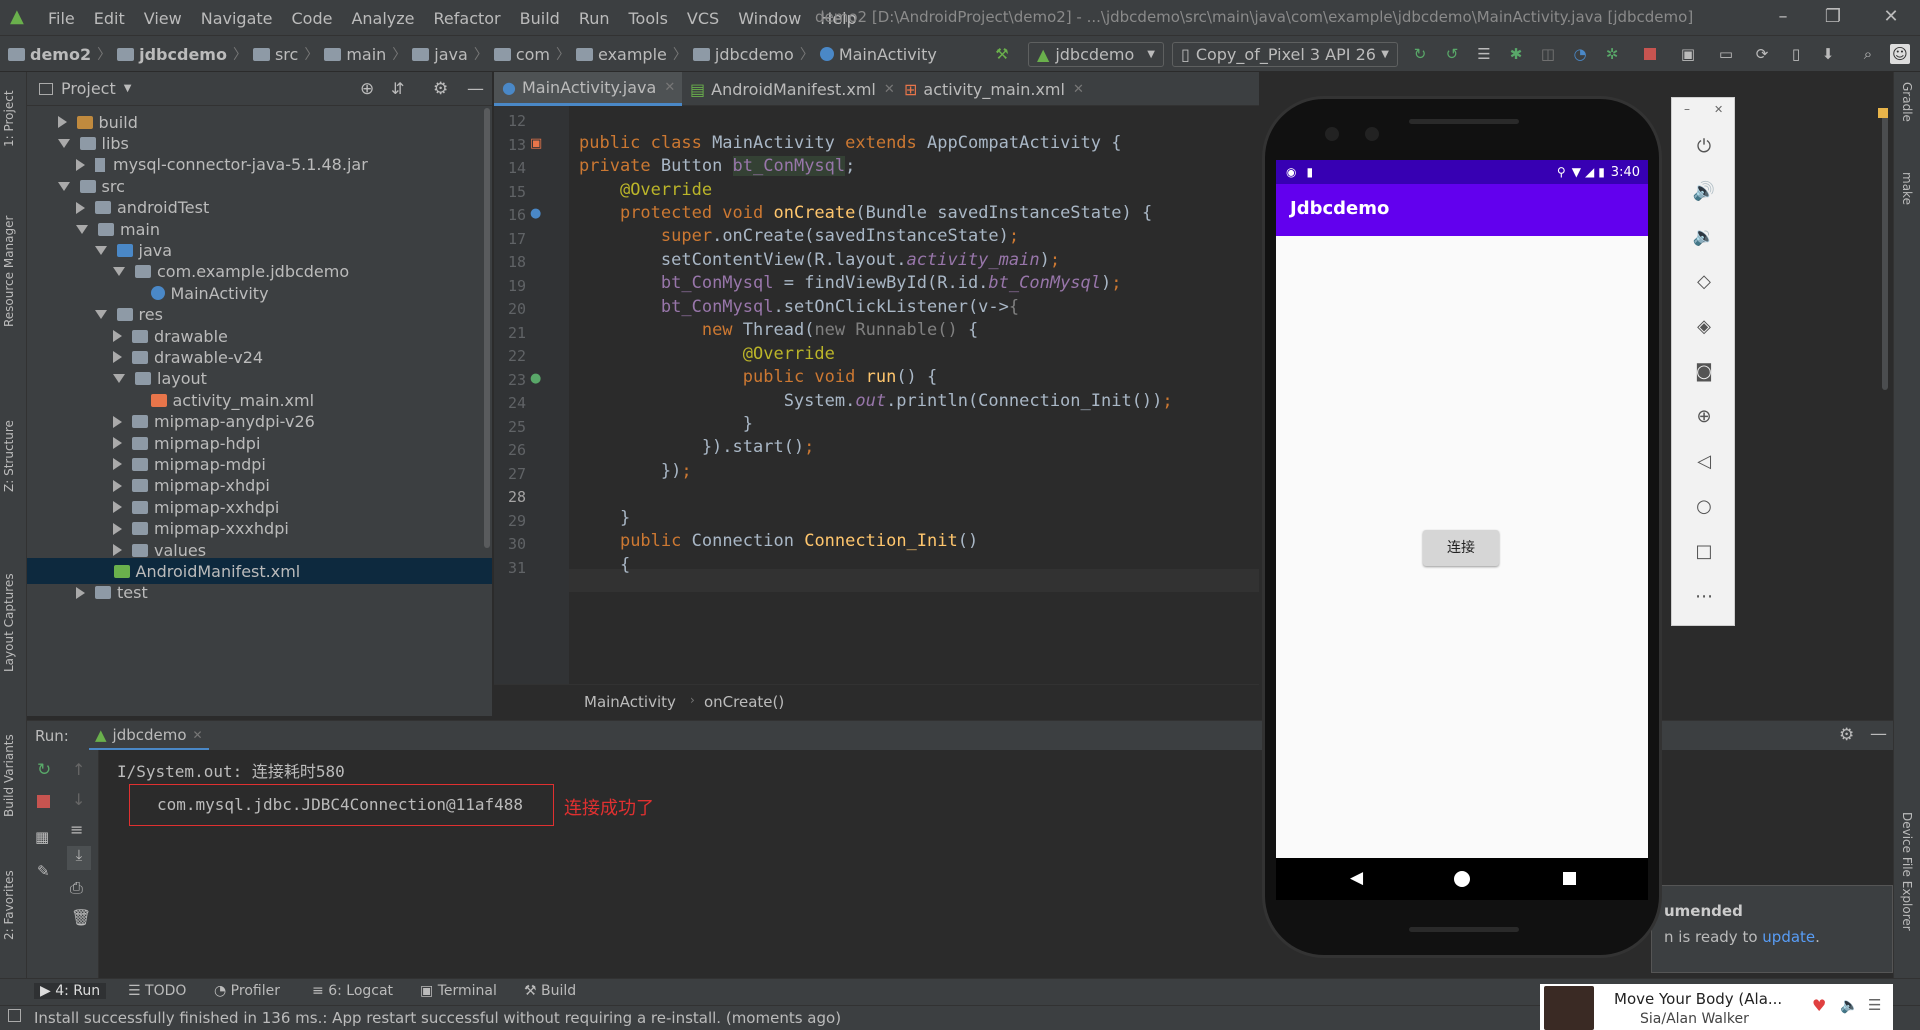  What do you see at coordinates (1704, 282) in the screenshot?
I see `rotate-left-icon: ◇` at bounding box center [1704, 282].